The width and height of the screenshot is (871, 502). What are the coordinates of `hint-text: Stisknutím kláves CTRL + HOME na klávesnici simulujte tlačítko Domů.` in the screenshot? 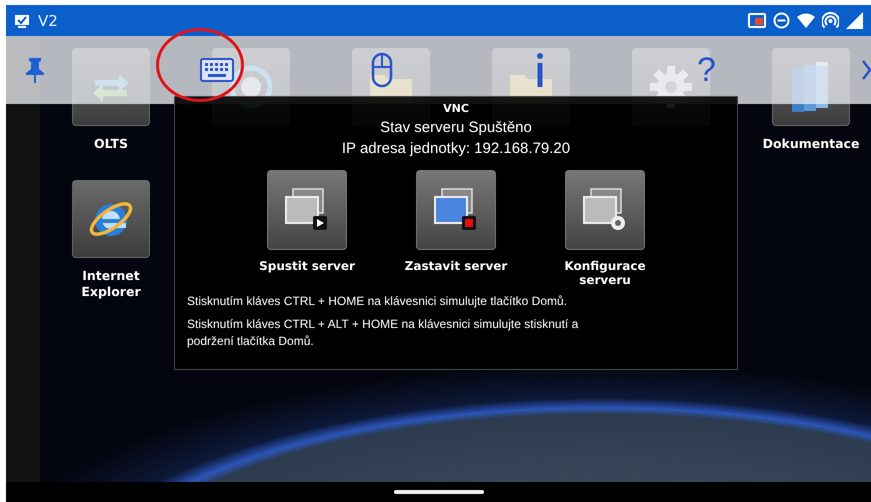 It's located at (377, 301).